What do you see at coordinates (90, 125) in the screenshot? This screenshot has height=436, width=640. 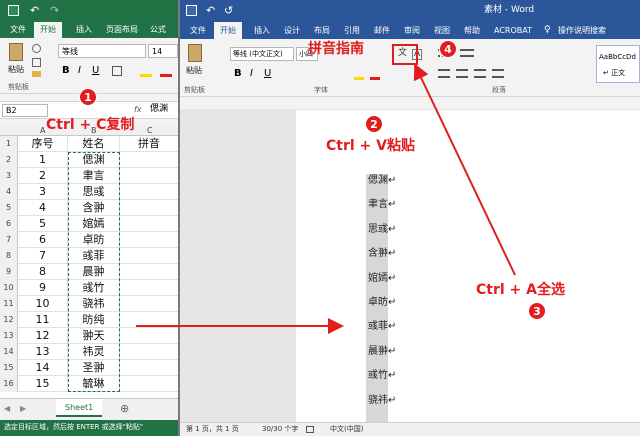 I see `step-1-label: Ctrl + C复制` at bounding box center [90, 125].